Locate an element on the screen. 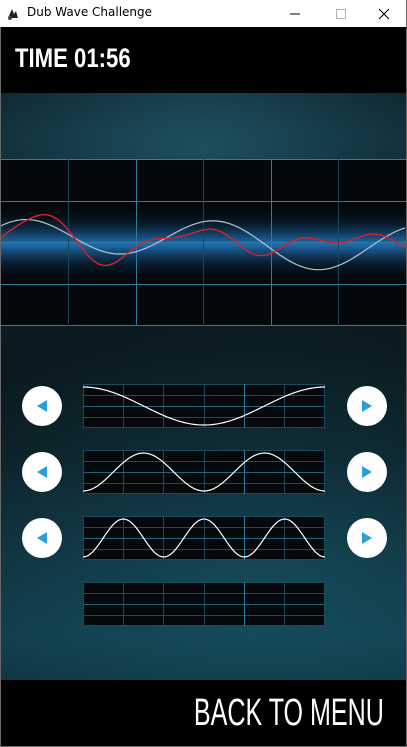  minimize-icon is located at coordinates (295, 13).